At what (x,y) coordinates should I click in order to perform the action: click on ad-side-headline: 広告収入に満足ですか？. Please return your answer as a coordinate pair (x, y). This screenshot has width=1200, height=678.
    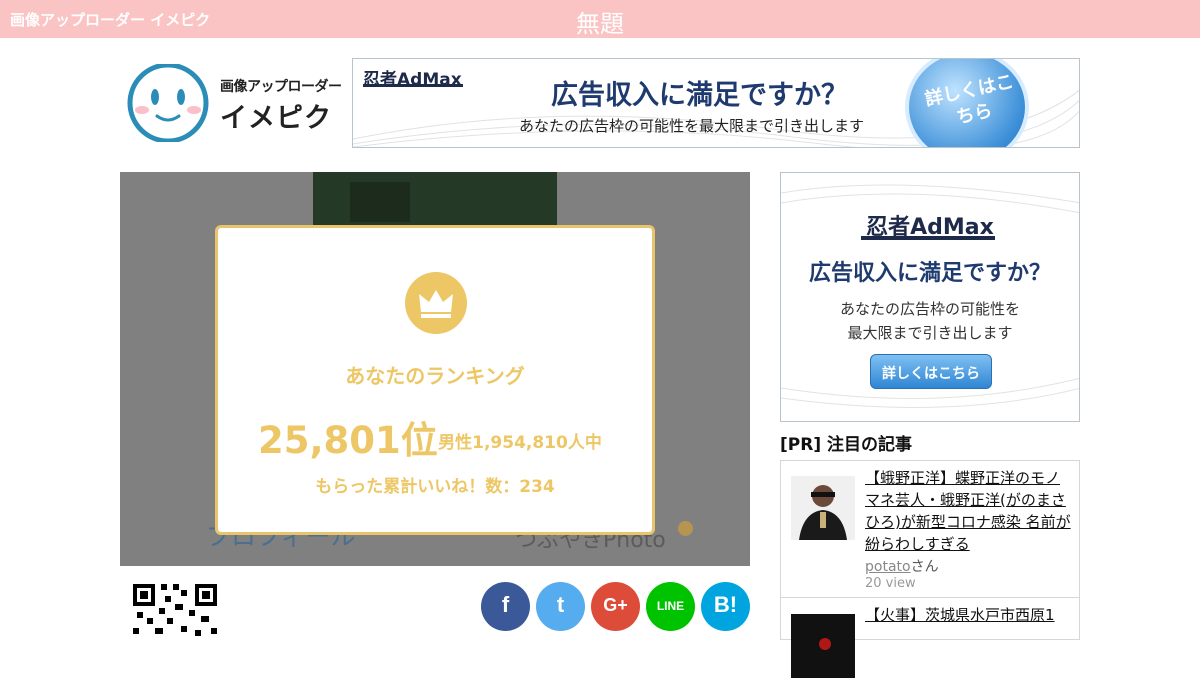
    Looking at the image, I should click on (929, 273).